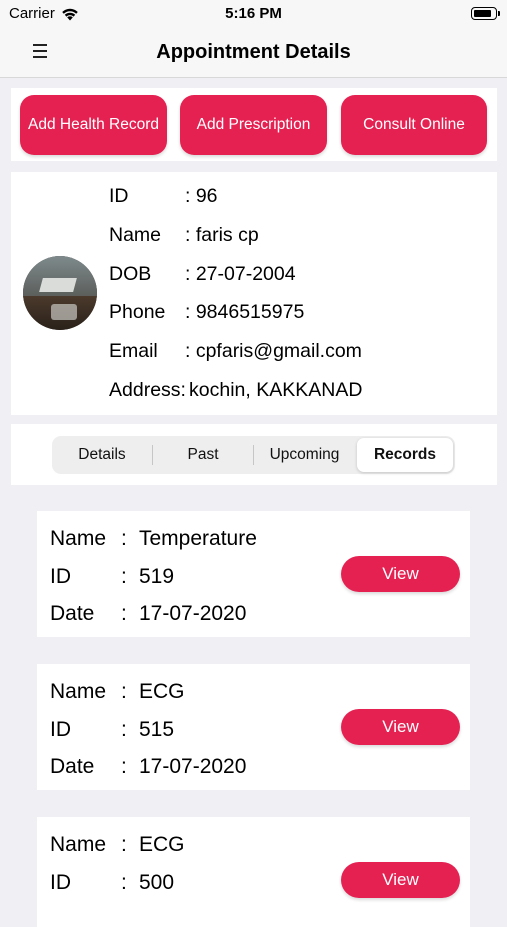  Describe the element at coordinates (405, 455) in the screenshot. I see `tab-records: Records` at that location.